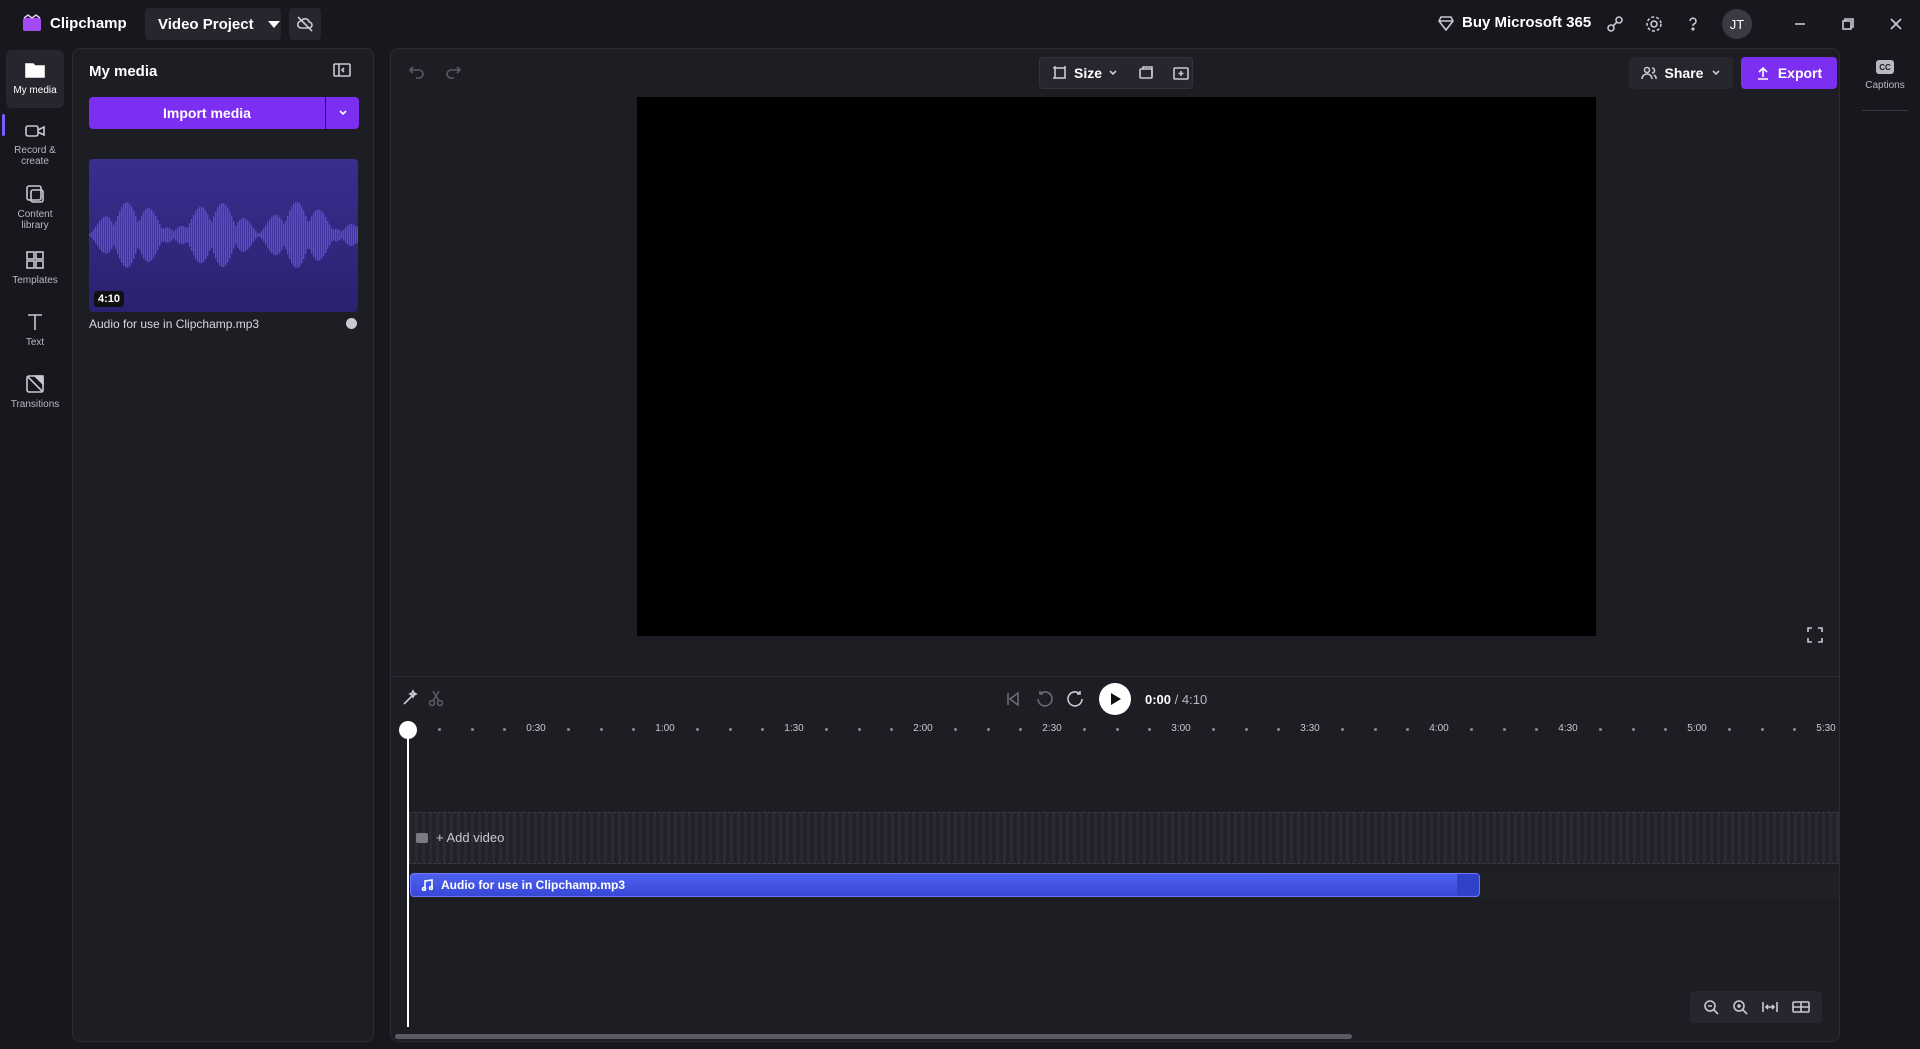 Image resolution: width=1920 pixels, height=1049 pixels. I want to click on project-name: Video Project, so click(206, 24).